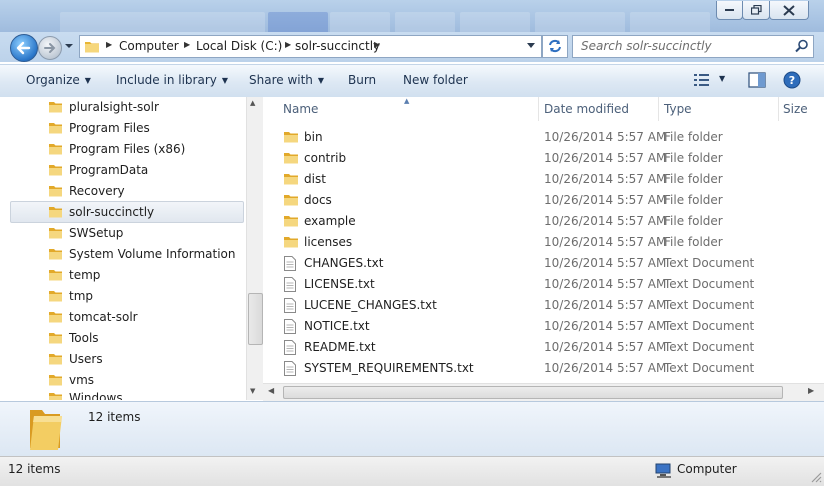  Describe the element at coordinates (407, 101) in the screenshot. I see `sort-indicator-icon: ▲` at that location.